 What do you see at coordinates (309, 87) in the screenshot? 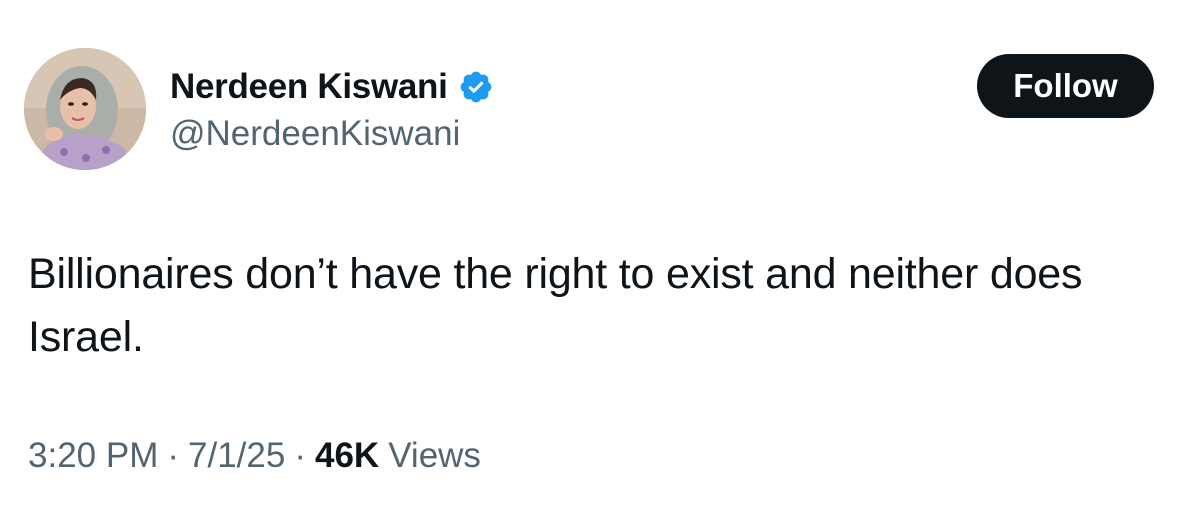
I see `author-display-name: Nerdeen Kiswani` at bounding box center [309, 87].